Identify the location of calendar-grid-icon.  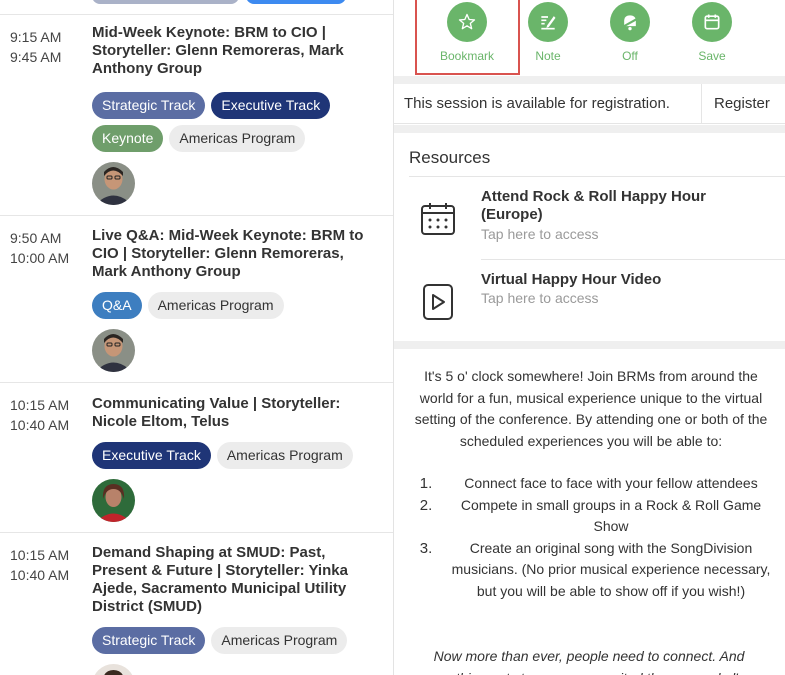
(438, 221).